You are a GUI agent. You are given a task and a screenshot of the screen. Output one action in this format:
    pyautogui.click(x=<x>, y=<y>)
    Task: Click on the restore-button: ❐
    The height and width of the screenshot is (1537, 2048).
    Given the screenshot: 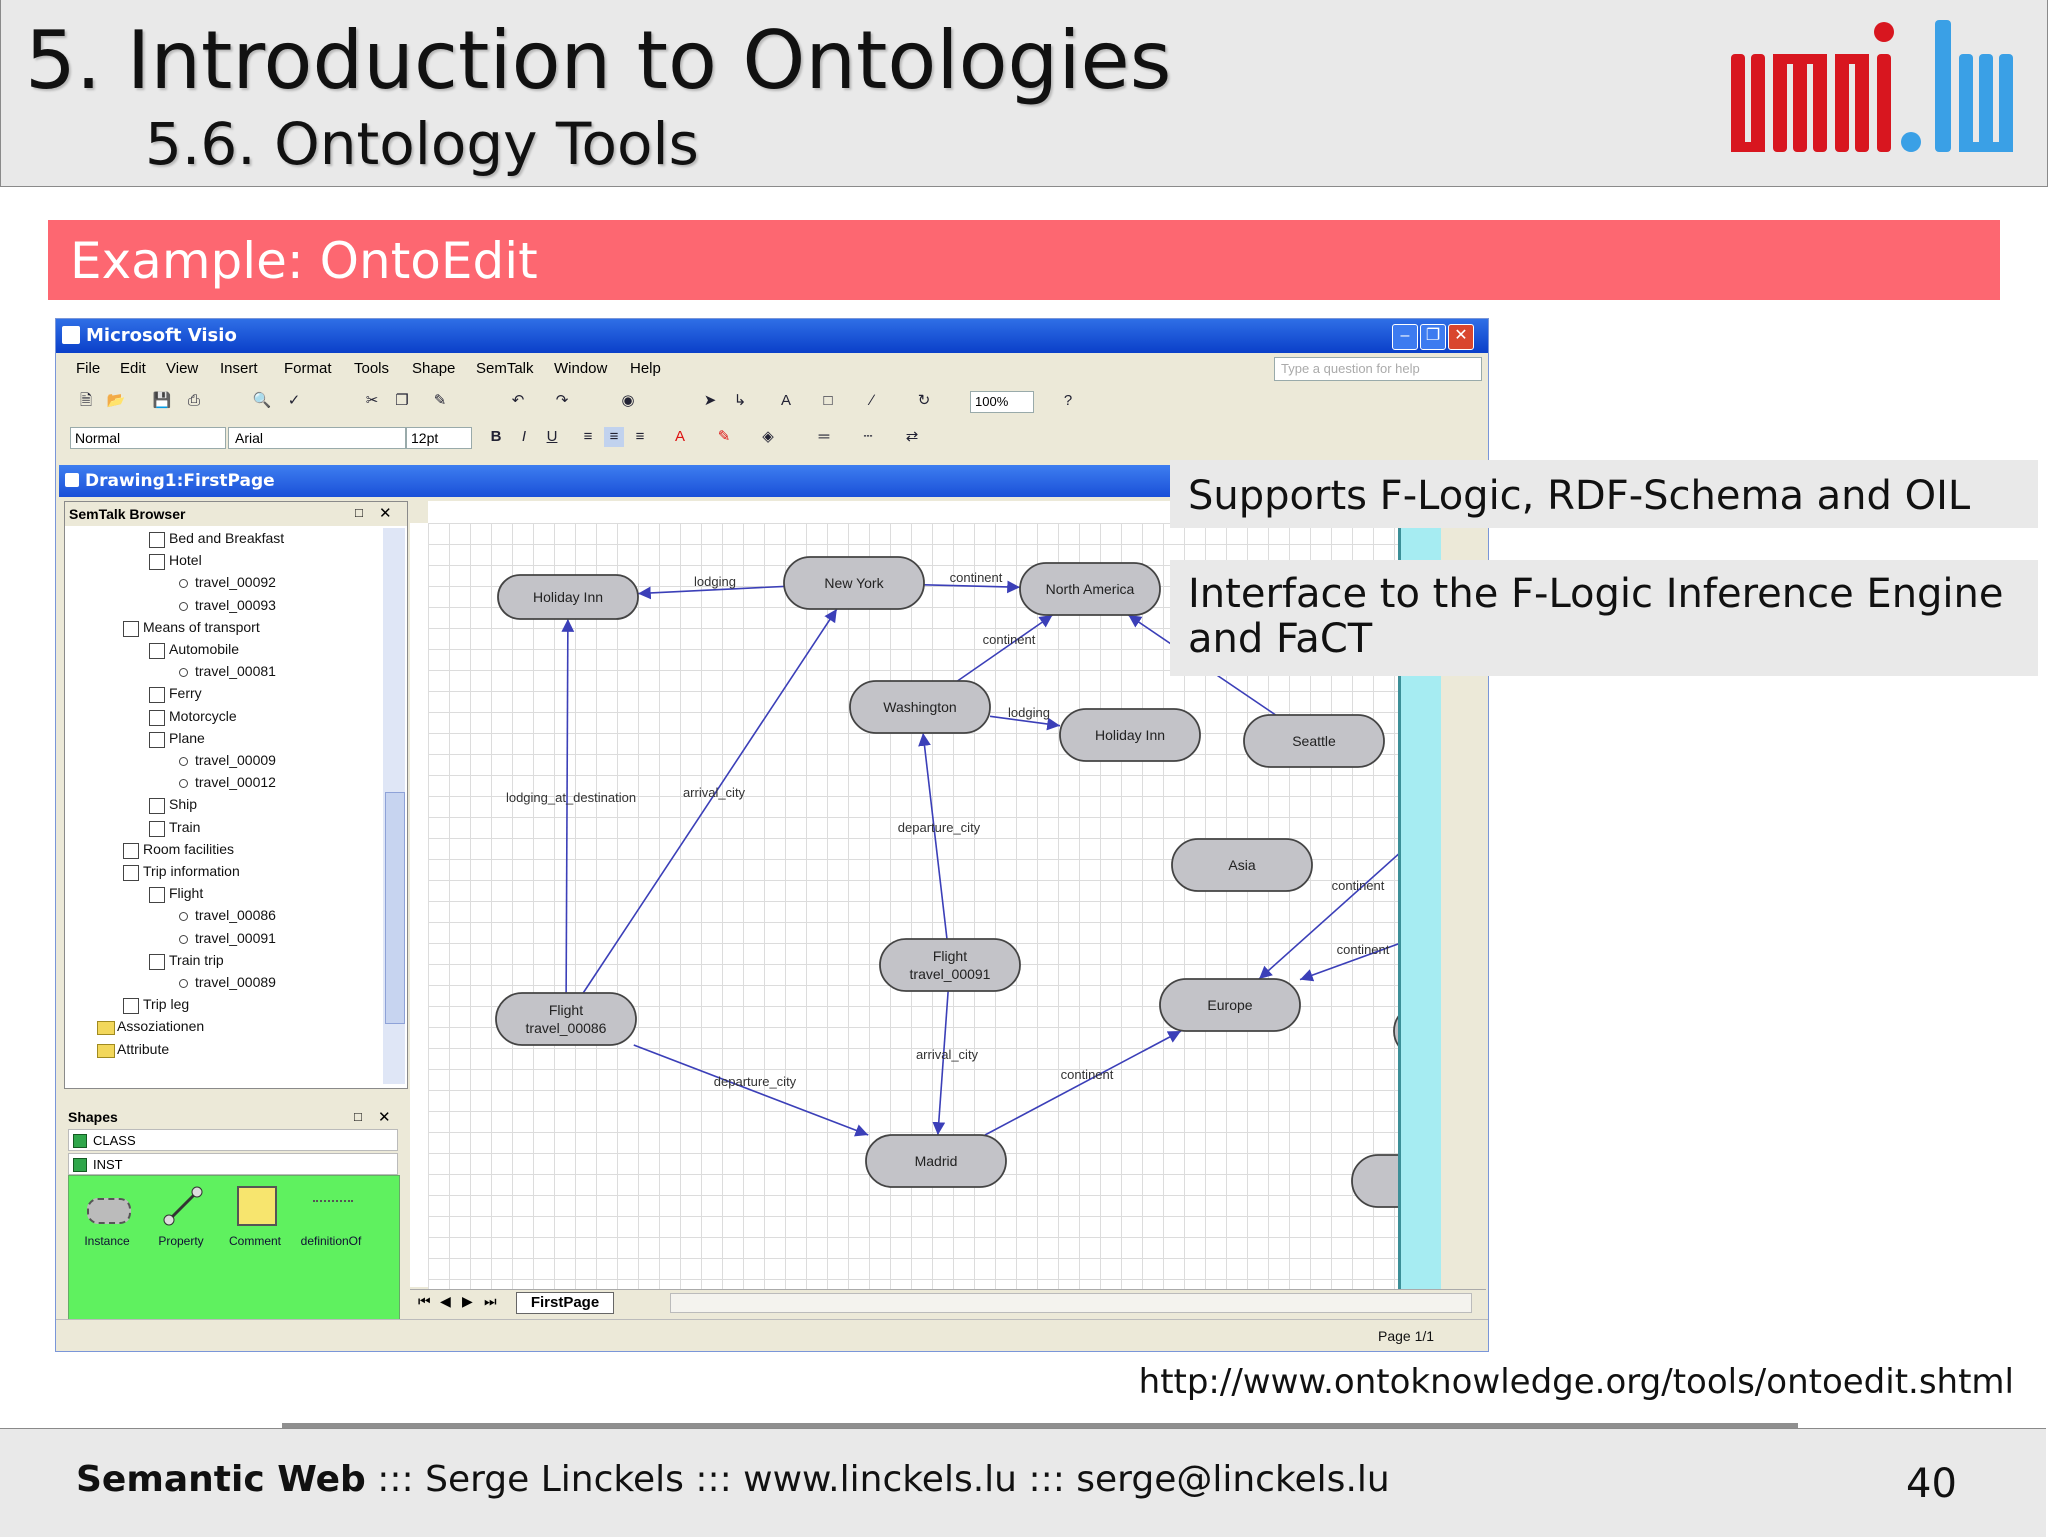 What is the action you would take?
    pyautogui.click(x=1433, y=337)
    